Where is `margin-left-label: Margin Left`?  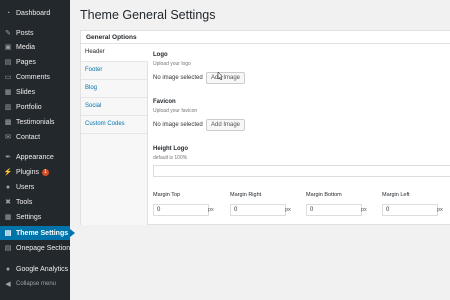 margin-left-label: Margin Left is located at coordinates (396, 195).